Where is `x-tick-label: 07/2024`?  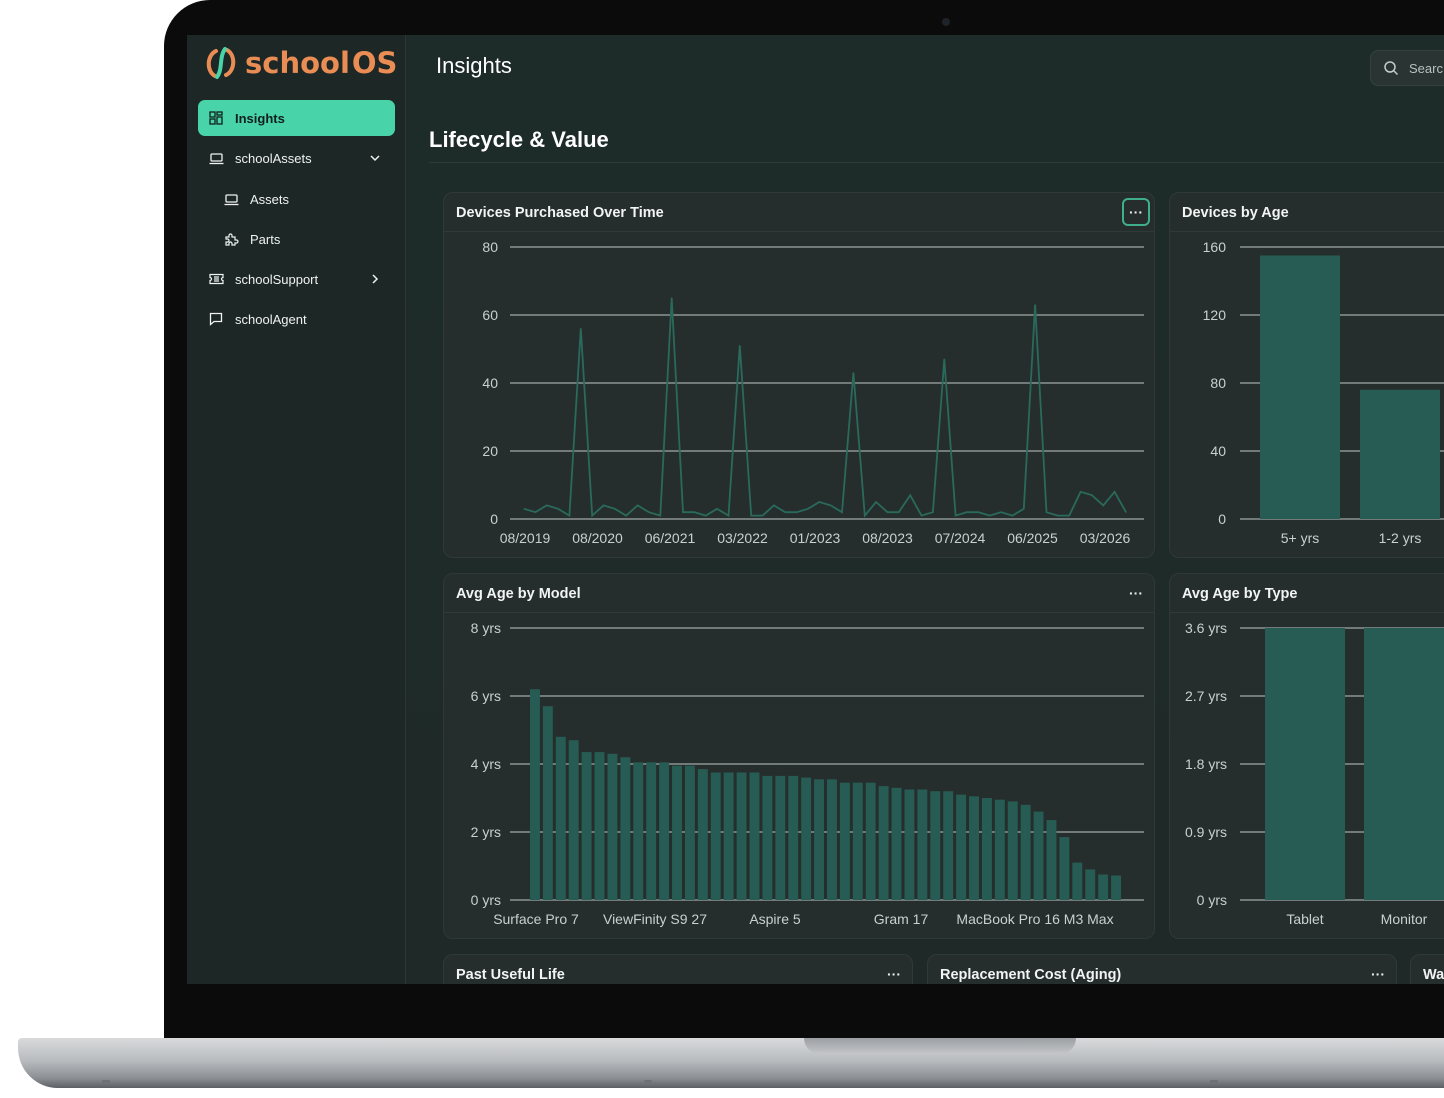
x-tick-label: 07/2024 is located at coordinates (960, 538).